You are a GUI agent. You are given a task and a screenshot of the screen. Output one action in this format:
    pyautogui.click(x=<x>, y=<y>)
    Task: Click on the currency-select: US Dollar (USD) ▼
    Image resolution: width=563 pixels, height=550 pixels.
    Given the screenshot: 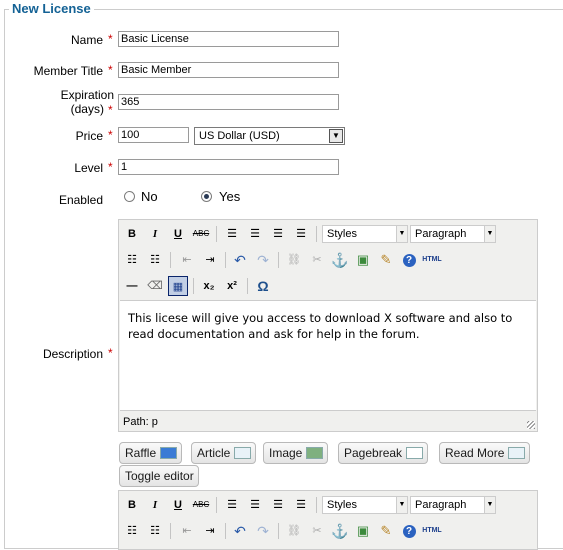 What is the action you would take?
    pyautogui.click(x=269, y=136)
    